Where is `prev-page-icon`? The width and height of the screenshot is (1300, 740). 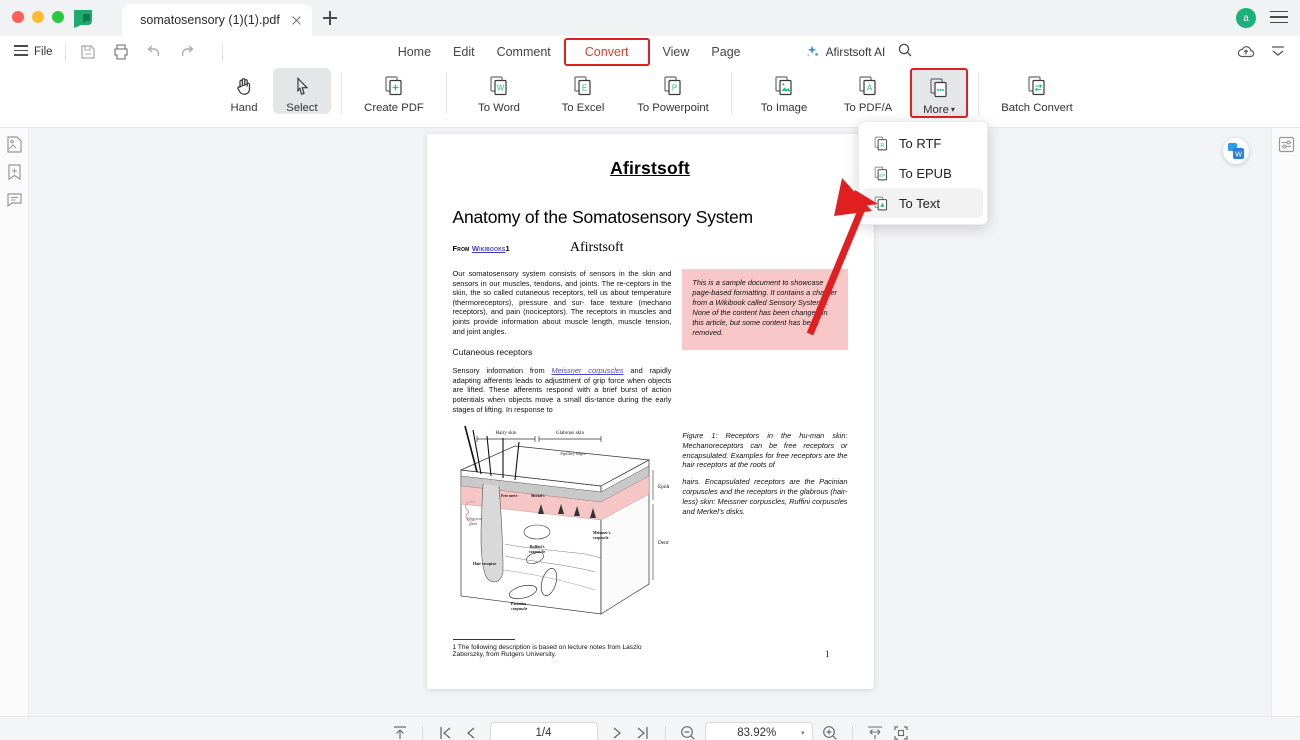
prev-page-icon is located at coordinates (471, 731).